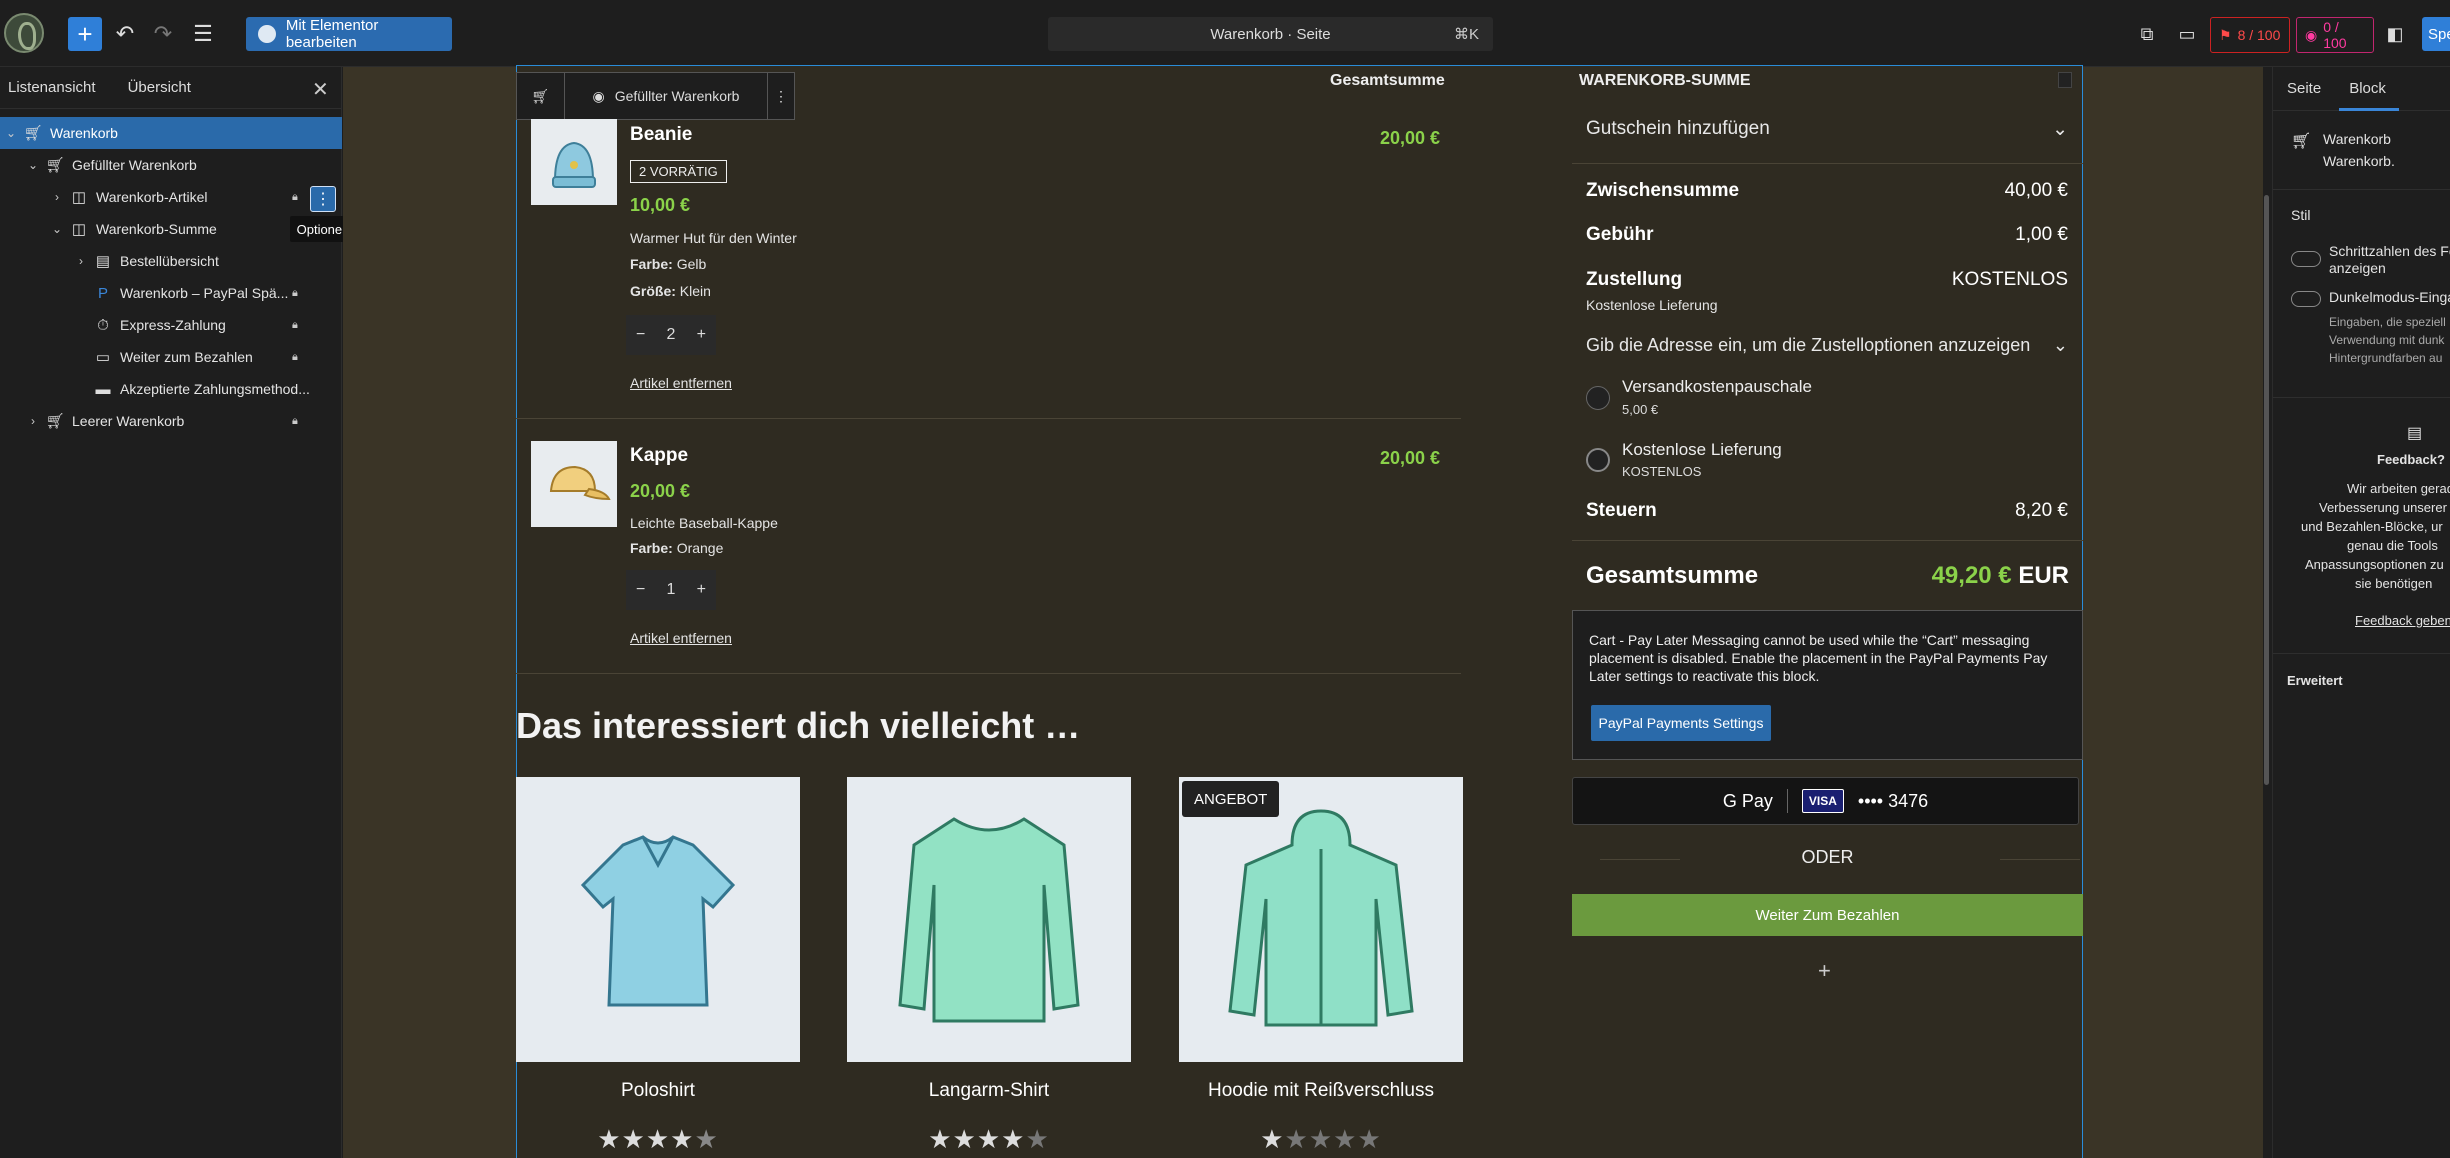 The height and width of the screenshot is (1158, 2450). I want to click on quantity-value: 1, so click(671, 590).